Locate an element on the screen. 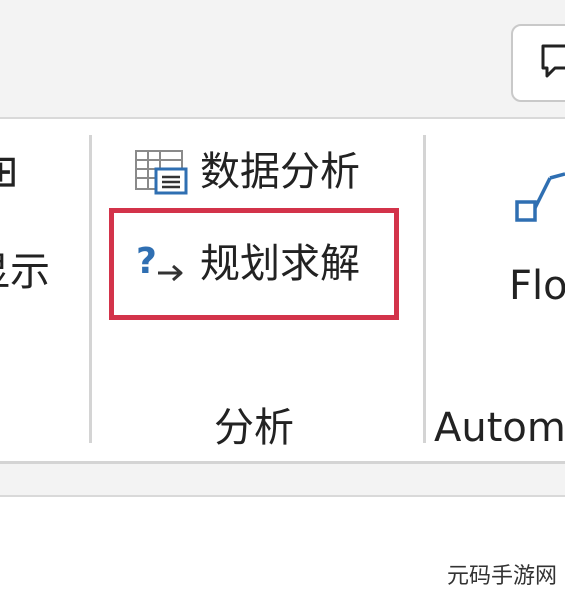 This screenshot has height=600, width=565. data-analysis-icon is located at coordinates (161, 172).